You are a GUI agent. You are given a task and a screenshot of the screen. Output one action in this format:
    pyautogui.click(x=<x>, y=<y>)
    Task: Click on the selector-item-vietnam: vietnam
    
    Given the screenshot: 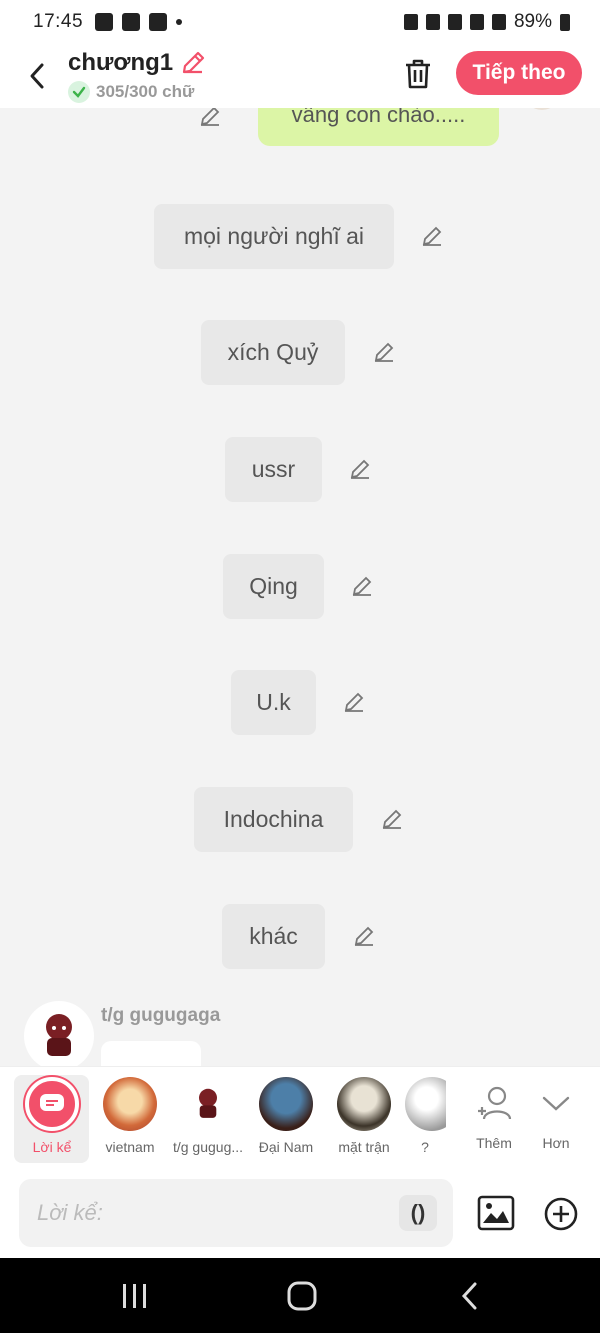 What is the action you would take?
    pyautogui.click(x=130, y=1119)
    